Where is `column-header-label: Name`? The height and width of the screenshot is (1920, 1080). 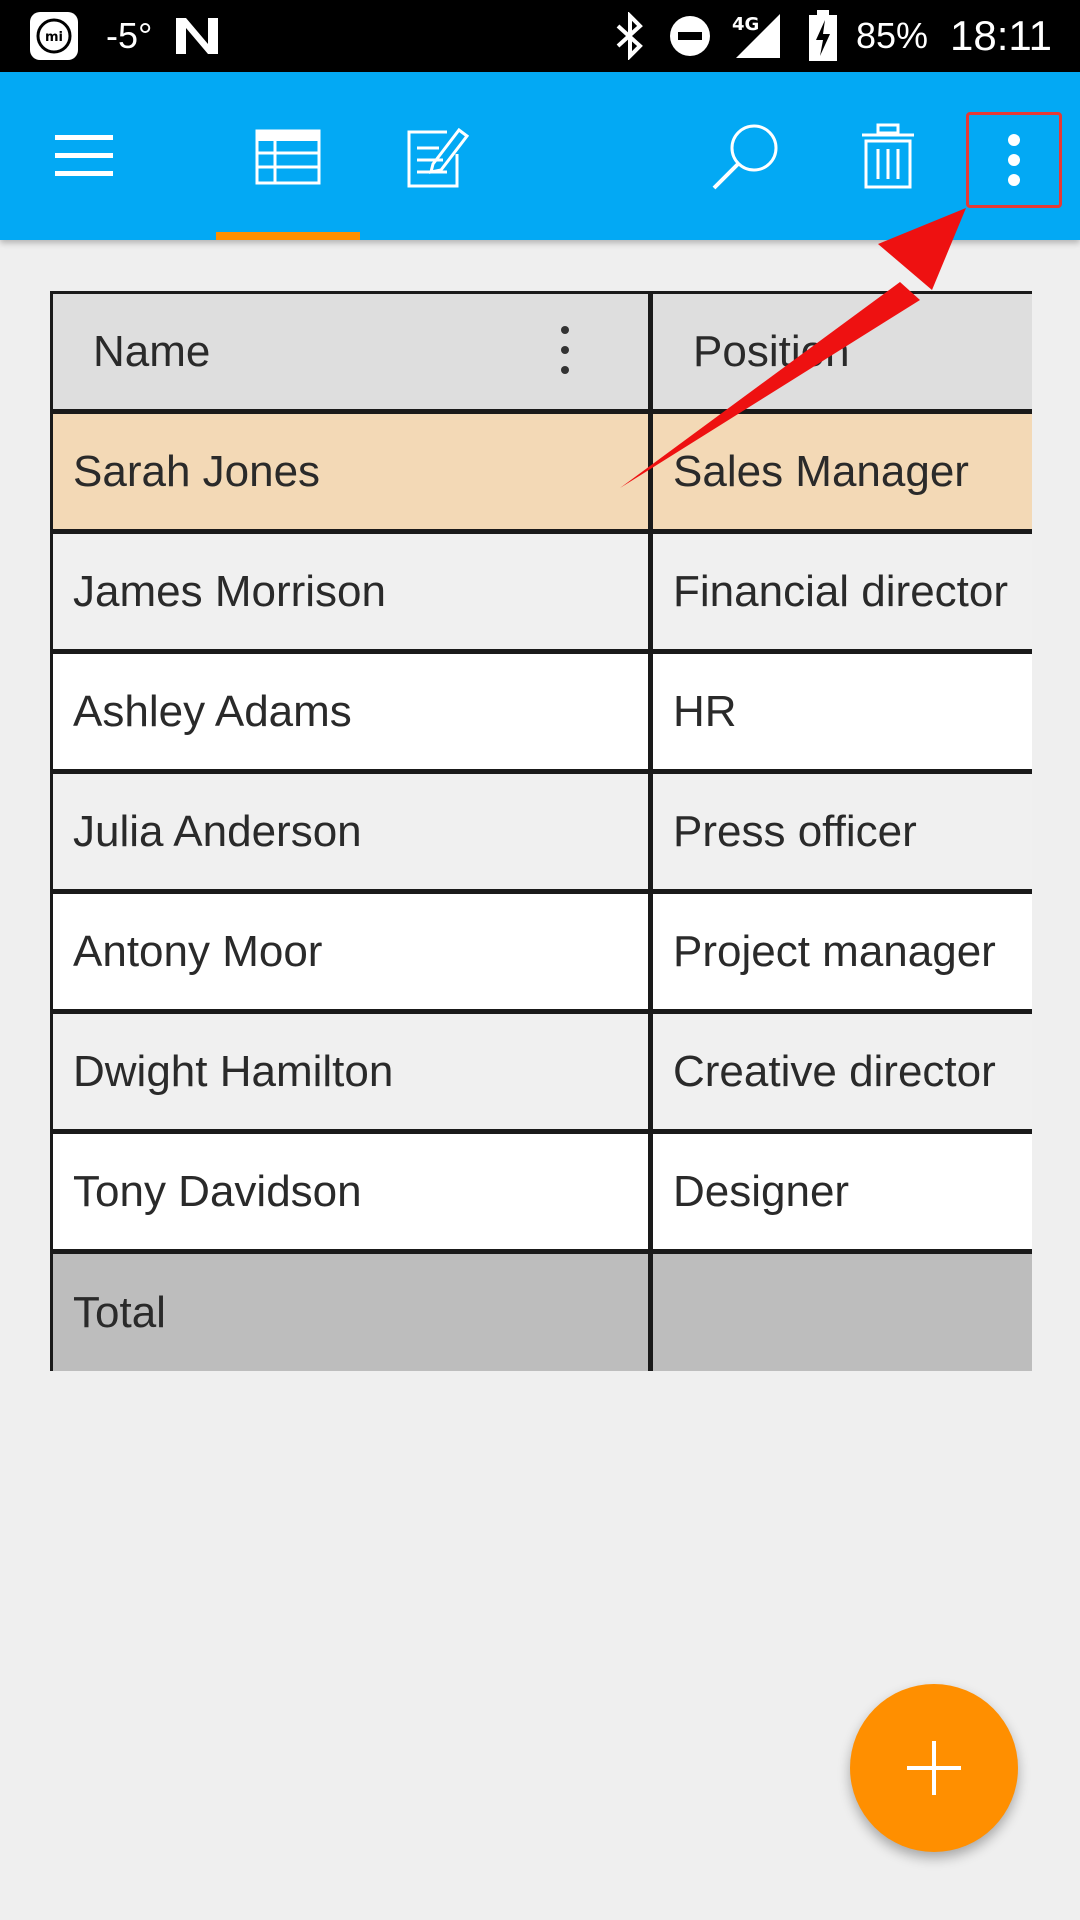 column-header-label: Name is located at coordinates (152, 351).